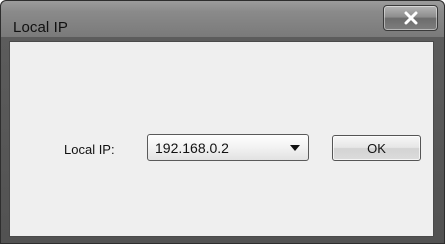 The width and height of the screenshot is (445, 244). Describe the element at coordinates (192, 148) in the screenshot. I see `local-ip-value: 192.168.0.2` at that location.